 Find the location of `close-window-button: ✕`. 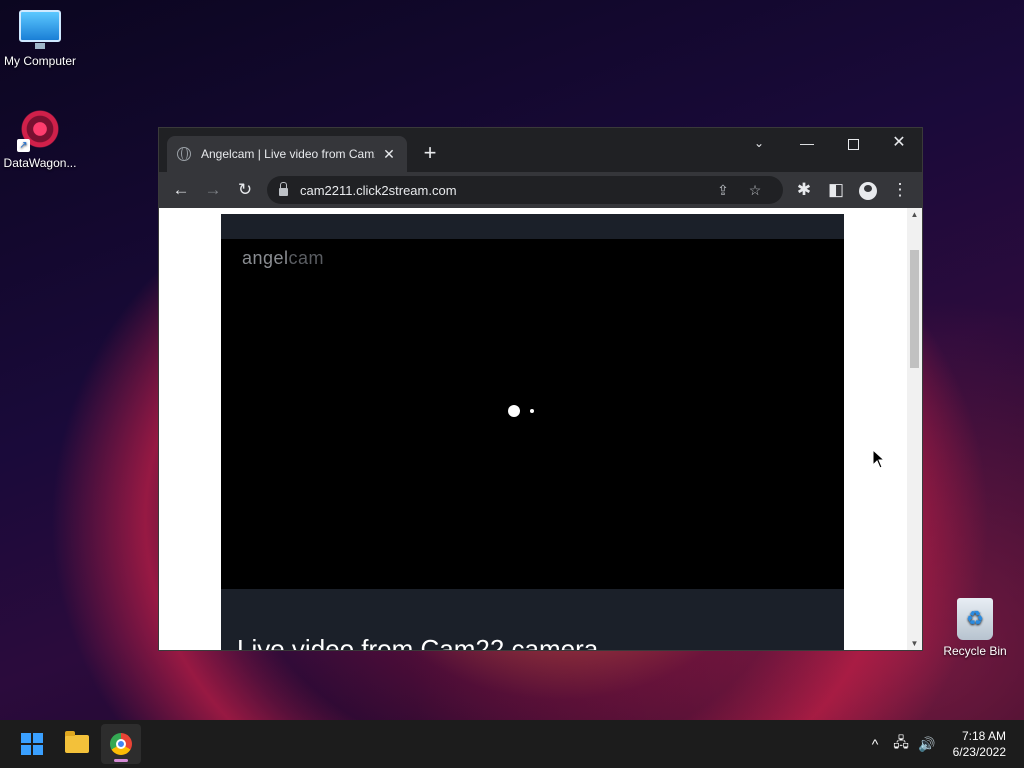

close-window-button: ✕ is located at coordinates (899, 143).